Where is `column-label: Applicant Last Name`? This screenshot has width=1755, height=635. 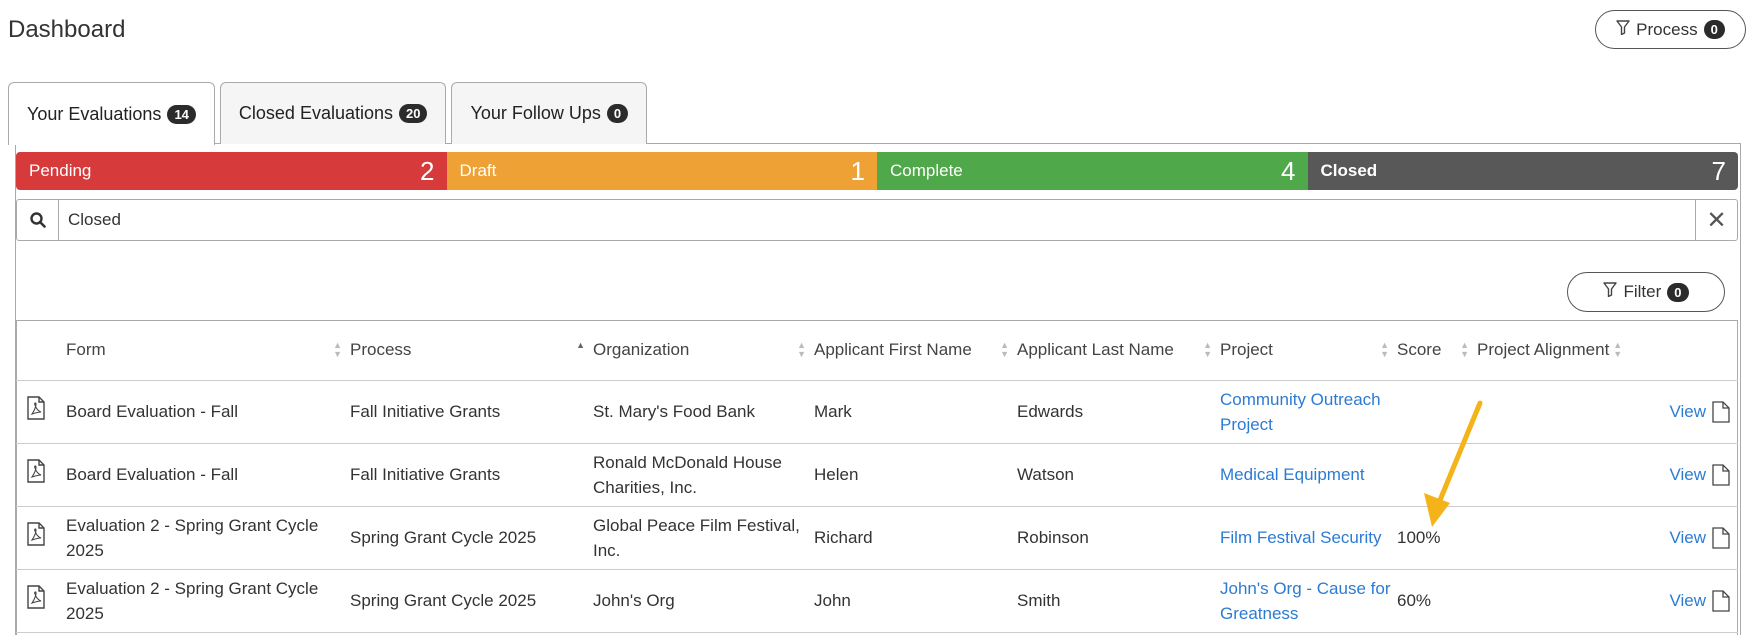 column-label: Applicant Last Name is located at coordinates (1095, 350).